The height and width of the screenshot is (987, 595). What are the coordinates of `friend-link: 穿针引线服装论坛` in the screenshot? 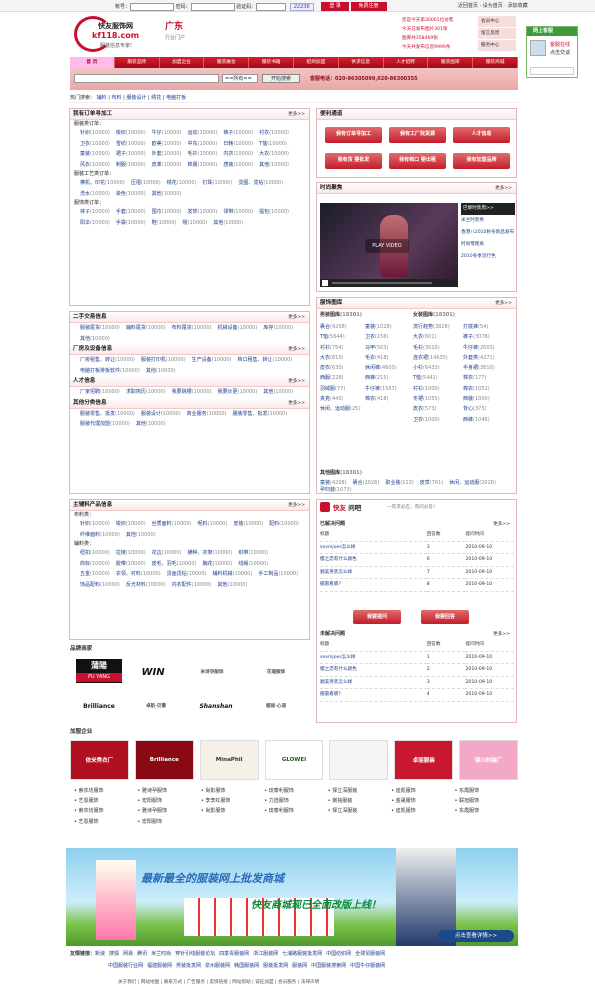 It's located at (195, 954).